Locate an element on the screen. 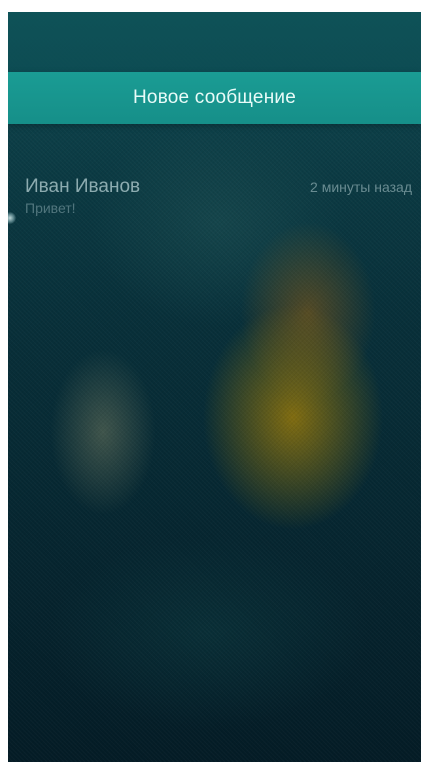  message-timestamp: 2 минуты назад is located at coordinates (361, 187).